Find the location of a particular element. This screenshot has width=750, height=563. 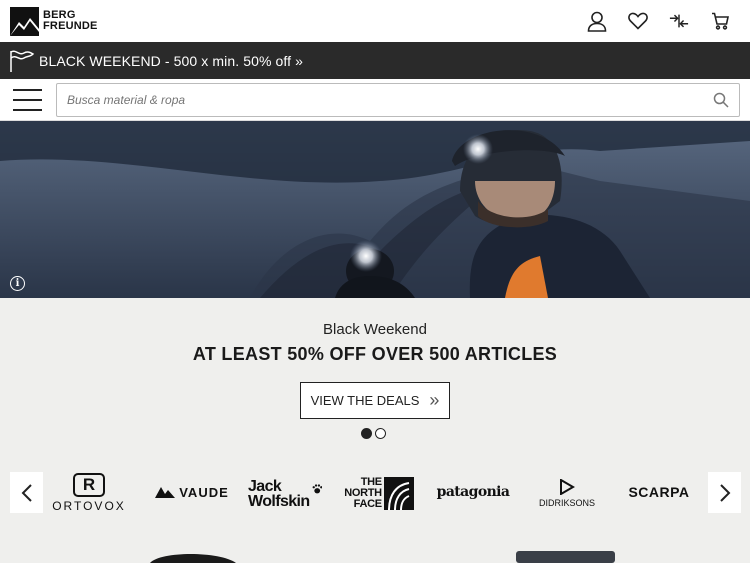

brand-logo-the-north-face: THE NORTH FACE is located at coordinates (379, 493).